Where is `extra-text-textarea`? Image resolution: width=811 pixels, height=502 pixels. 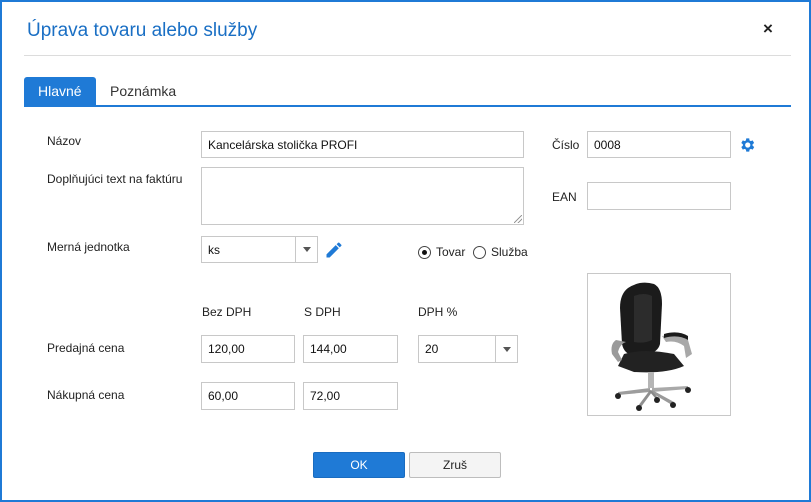
extra-text-textarea is located at coordinates (362, 196).